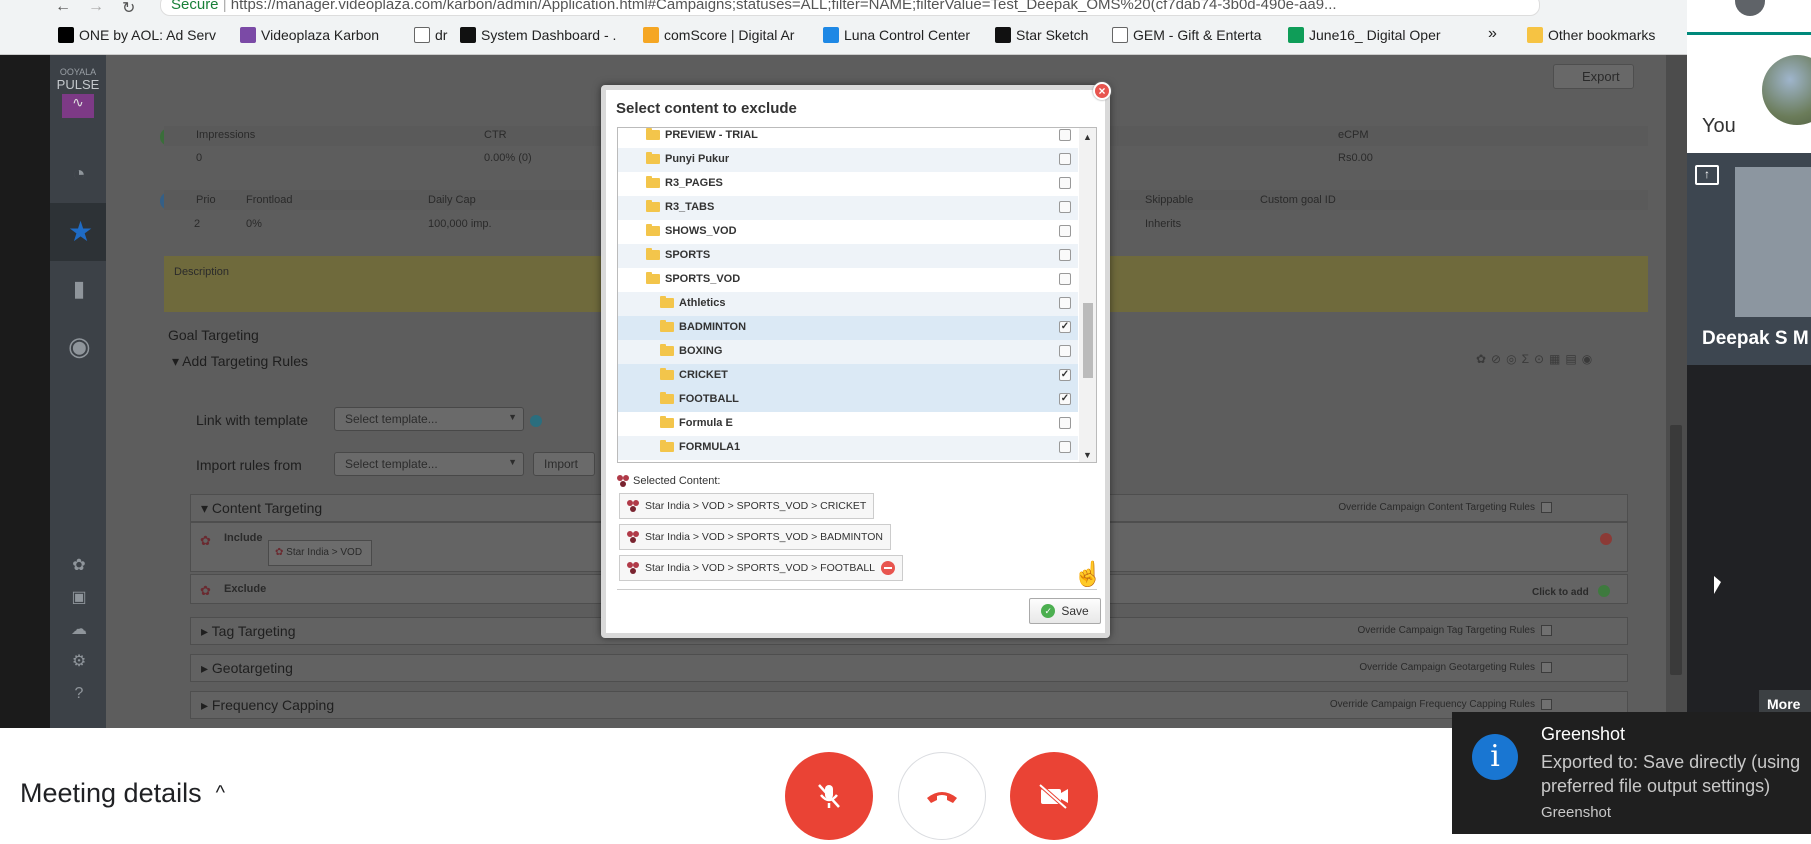 Image resolution: width=1811 pixels, height=844 pixels. I want to click on save-button: ✓ Save, so click(1065, 611).